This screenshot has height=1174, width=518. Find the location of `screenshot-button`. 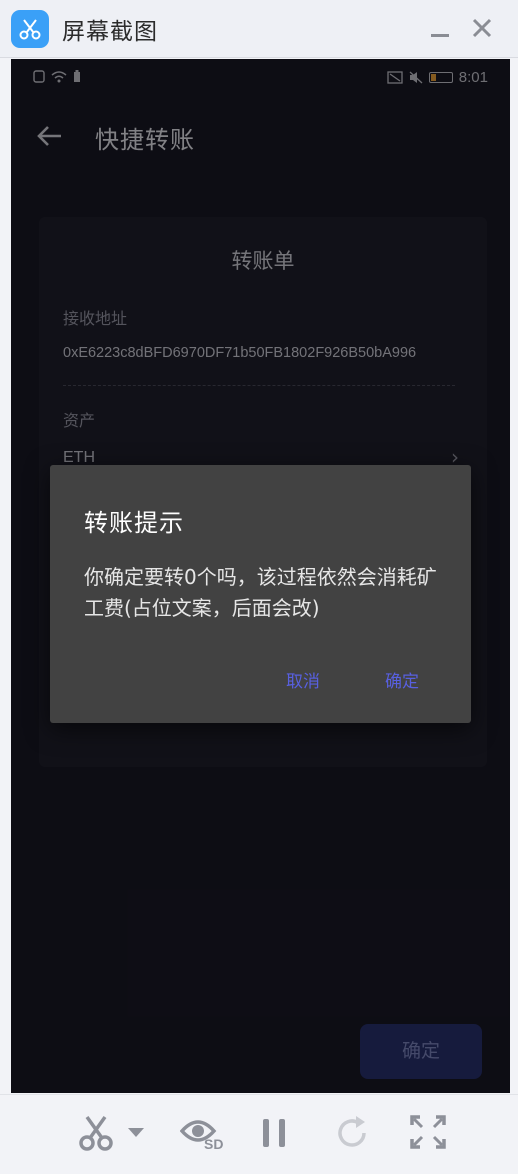

screenshot-button is located at coordinates (96, 1135).